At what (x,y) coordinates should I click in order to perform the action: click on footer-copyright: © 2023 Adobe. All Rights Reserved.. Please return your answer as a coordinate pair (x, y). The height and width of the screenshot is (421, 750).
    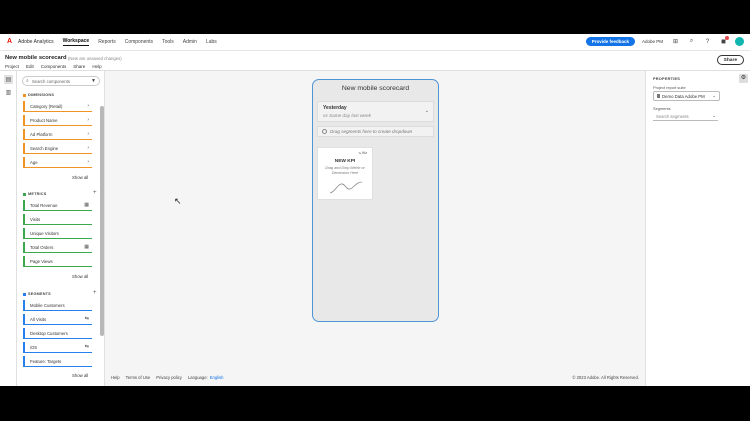
    Looking at the image, I should click on (605, 377).